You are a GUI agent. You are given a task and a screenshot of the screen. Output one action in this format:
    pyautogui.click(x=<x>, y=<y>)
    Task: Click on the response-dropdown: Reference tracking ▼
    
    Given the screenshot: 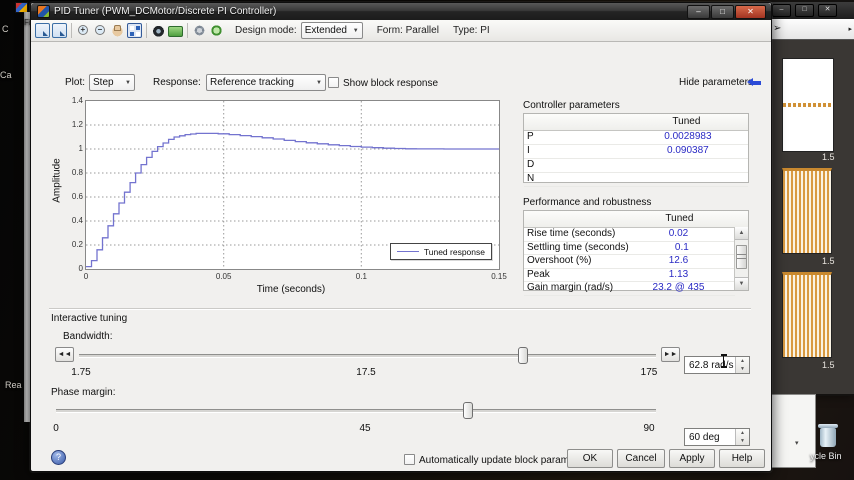 What is the action you would take?
    pyautogui.click(x=266, y=82)
    